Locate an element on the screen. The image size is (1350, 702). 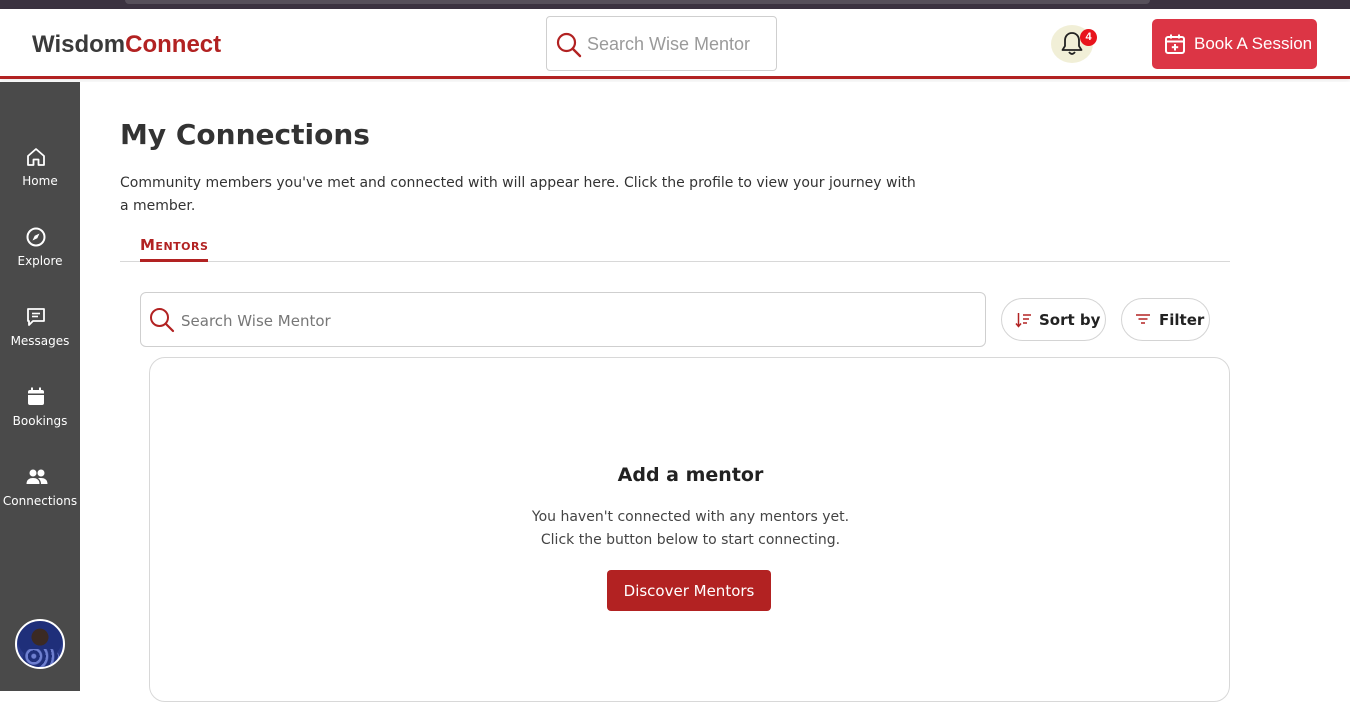
browser-top-strip is located at coordinates (675, 4).